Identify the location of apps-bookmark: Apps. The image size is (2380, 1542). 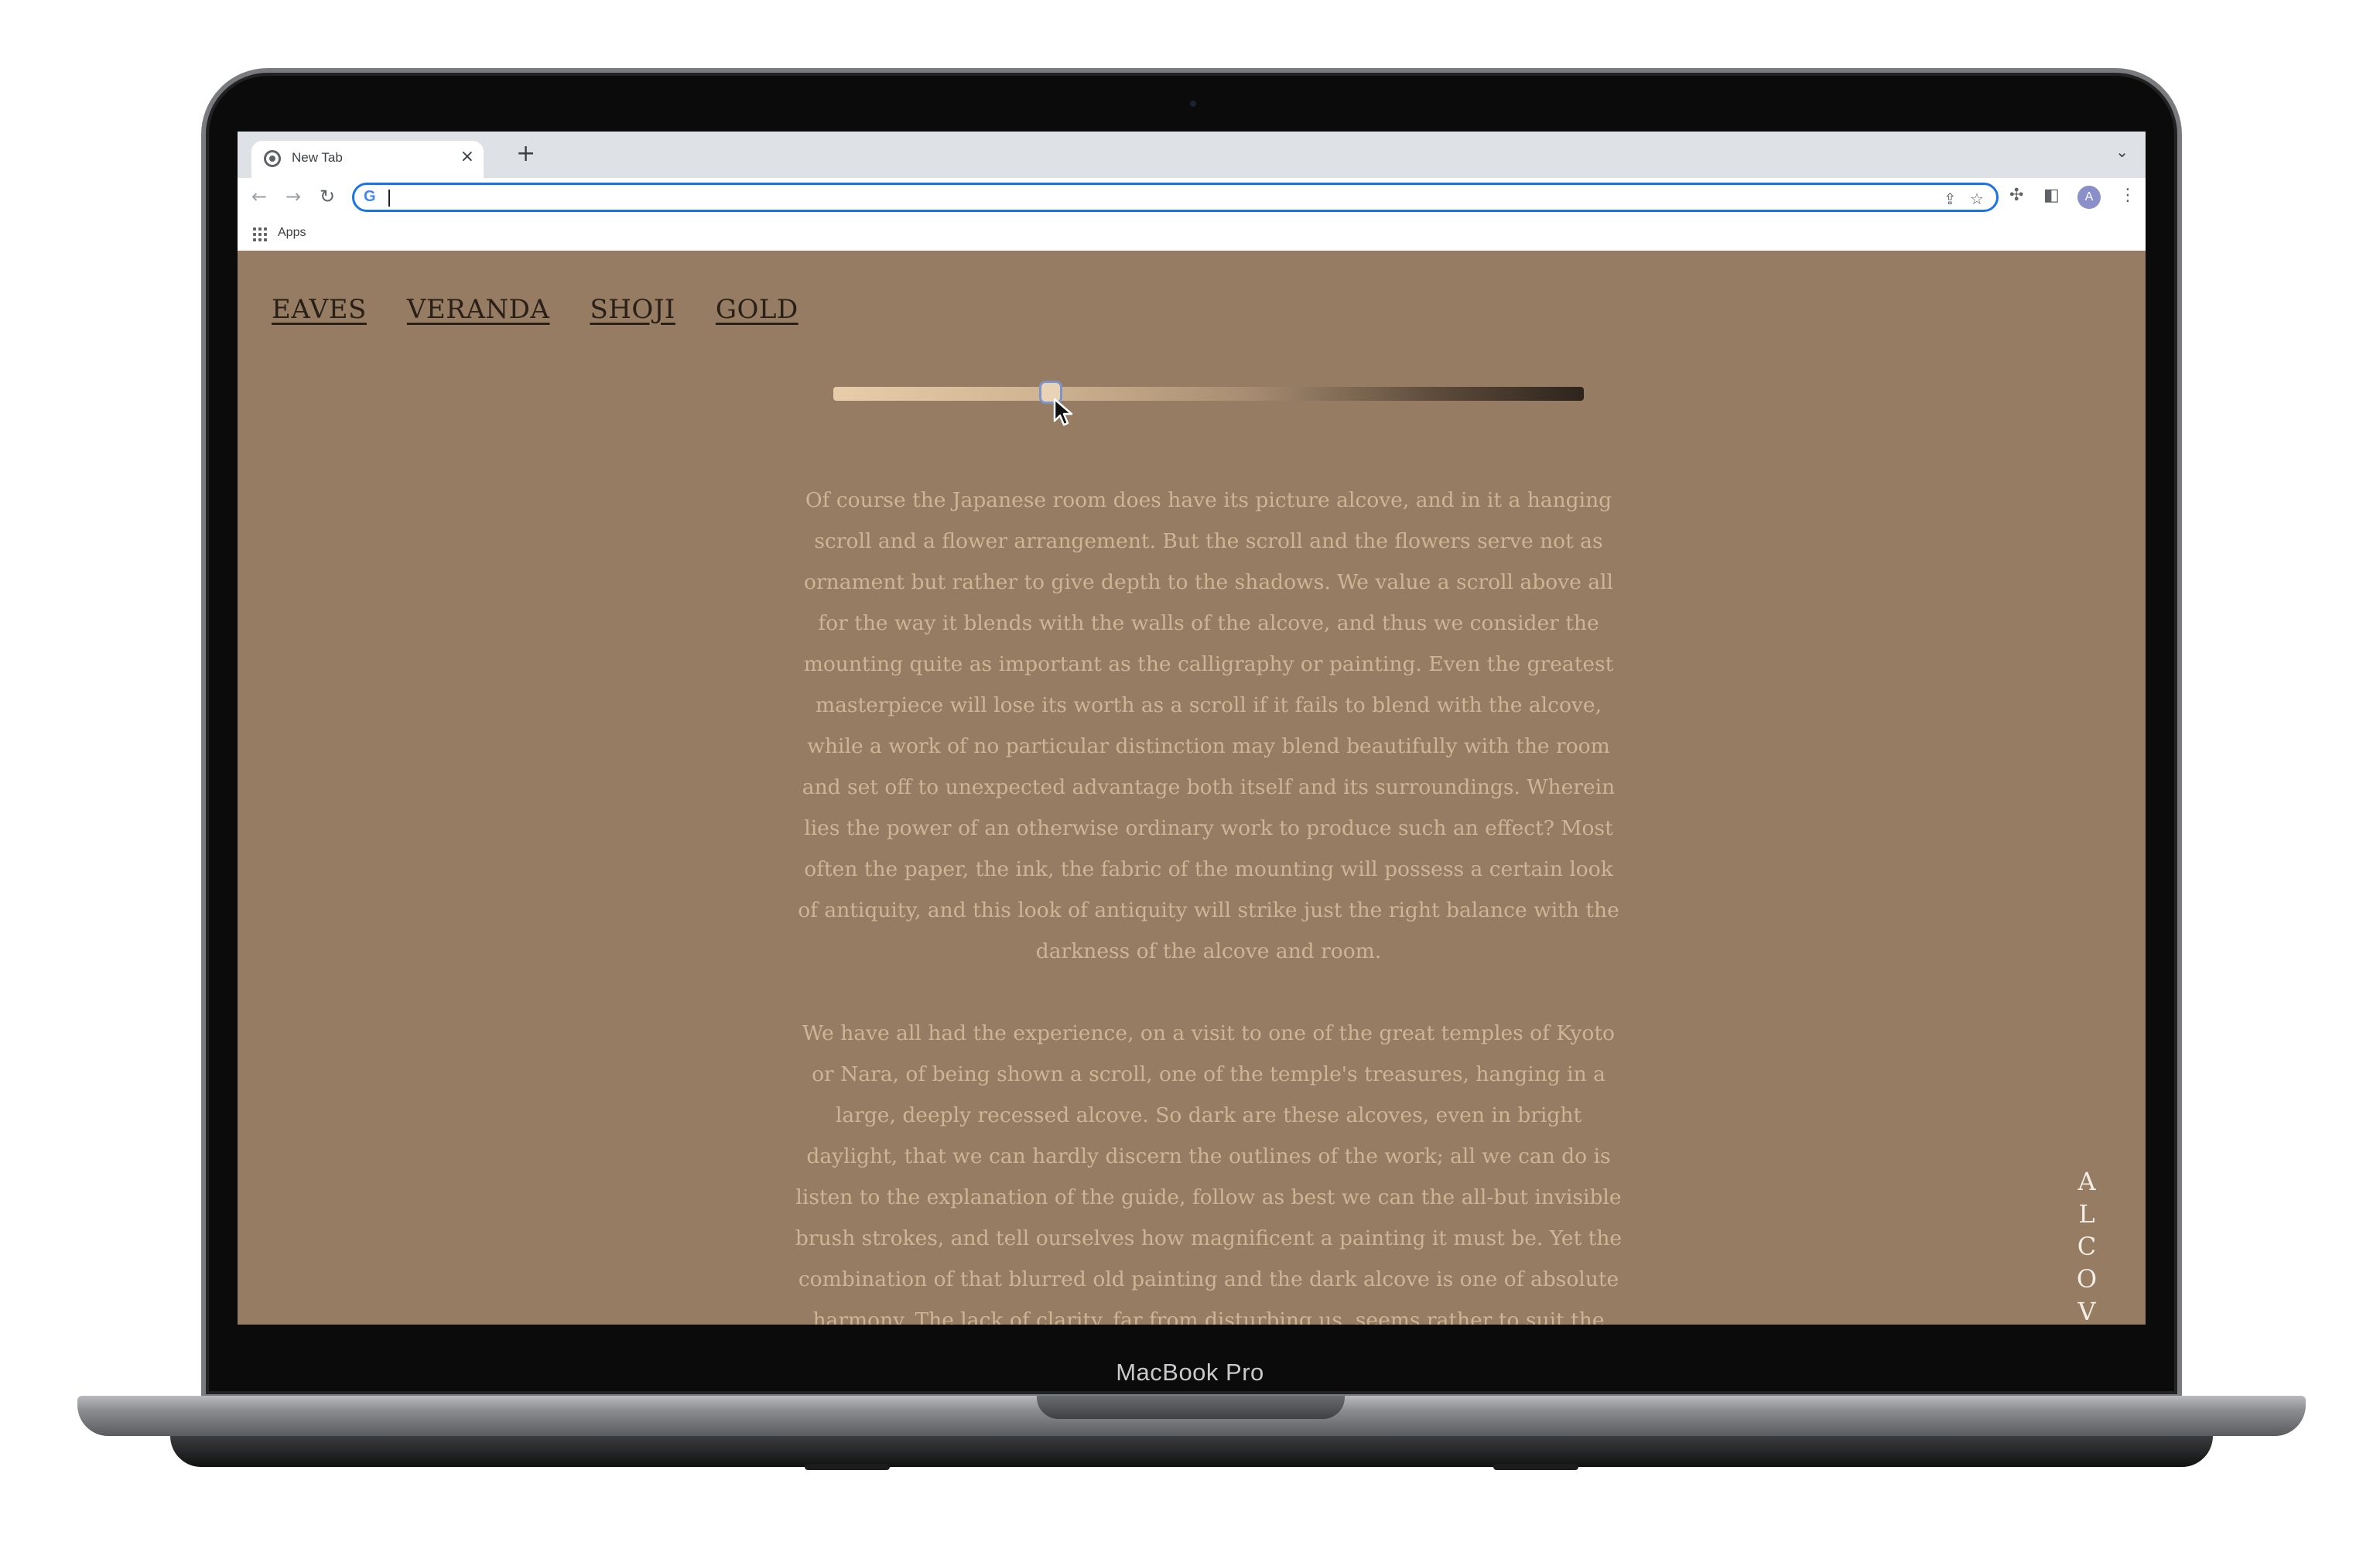
(292, 233).